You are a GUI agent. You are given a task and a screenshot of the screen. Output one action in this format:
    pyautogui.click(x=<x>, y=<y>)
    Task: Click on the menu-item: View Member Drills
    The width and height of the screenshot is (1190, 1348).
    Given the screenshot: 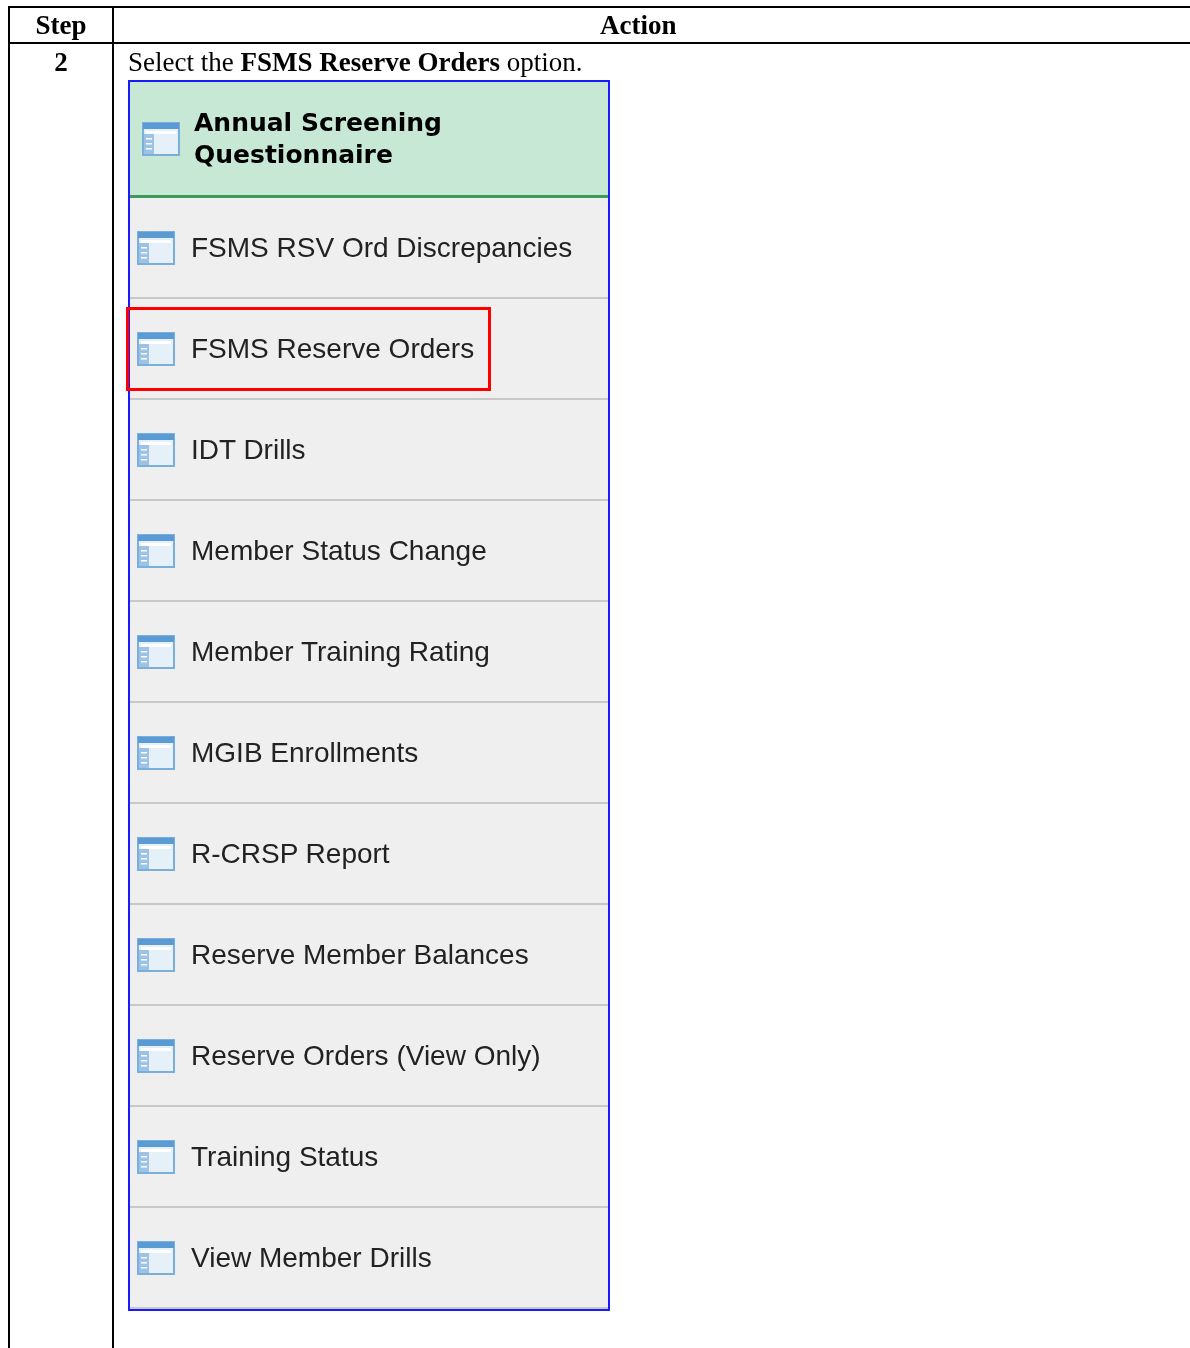 What is the action you would take?
    pyautogui.click(x=369, y=1258)
    